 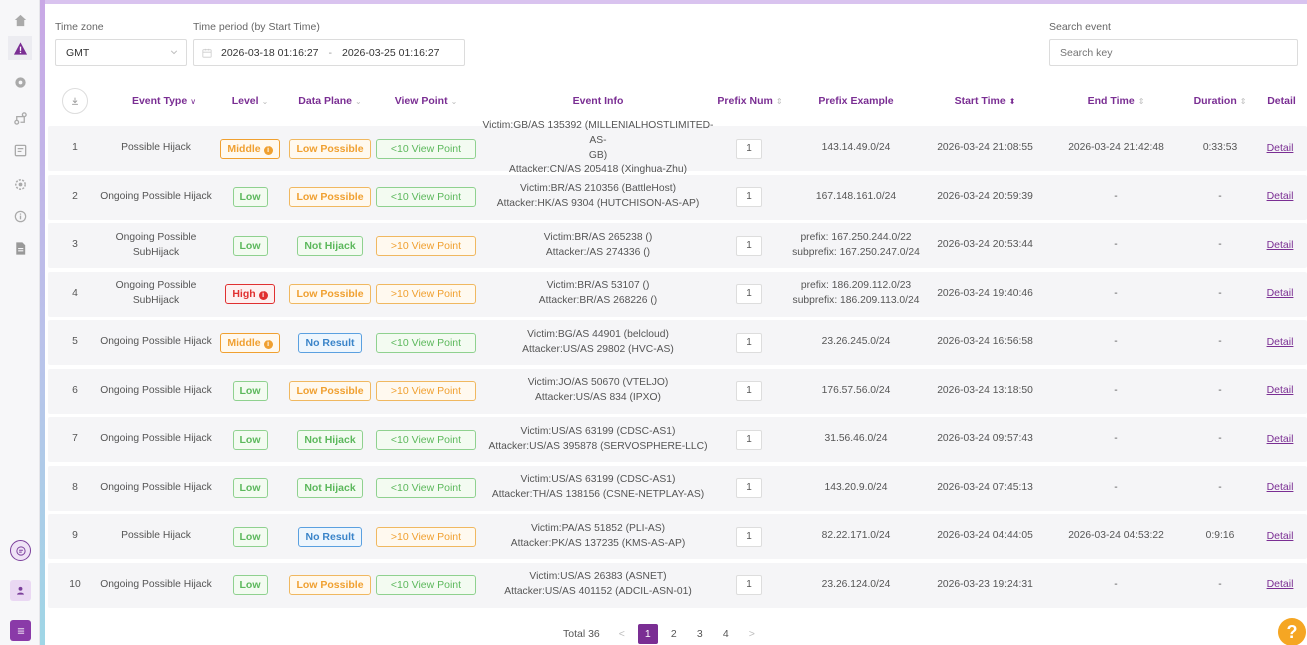 I want to click on event-info-line: Victim:US/AS 26383 (ASNET), so click(x=598, y=577).